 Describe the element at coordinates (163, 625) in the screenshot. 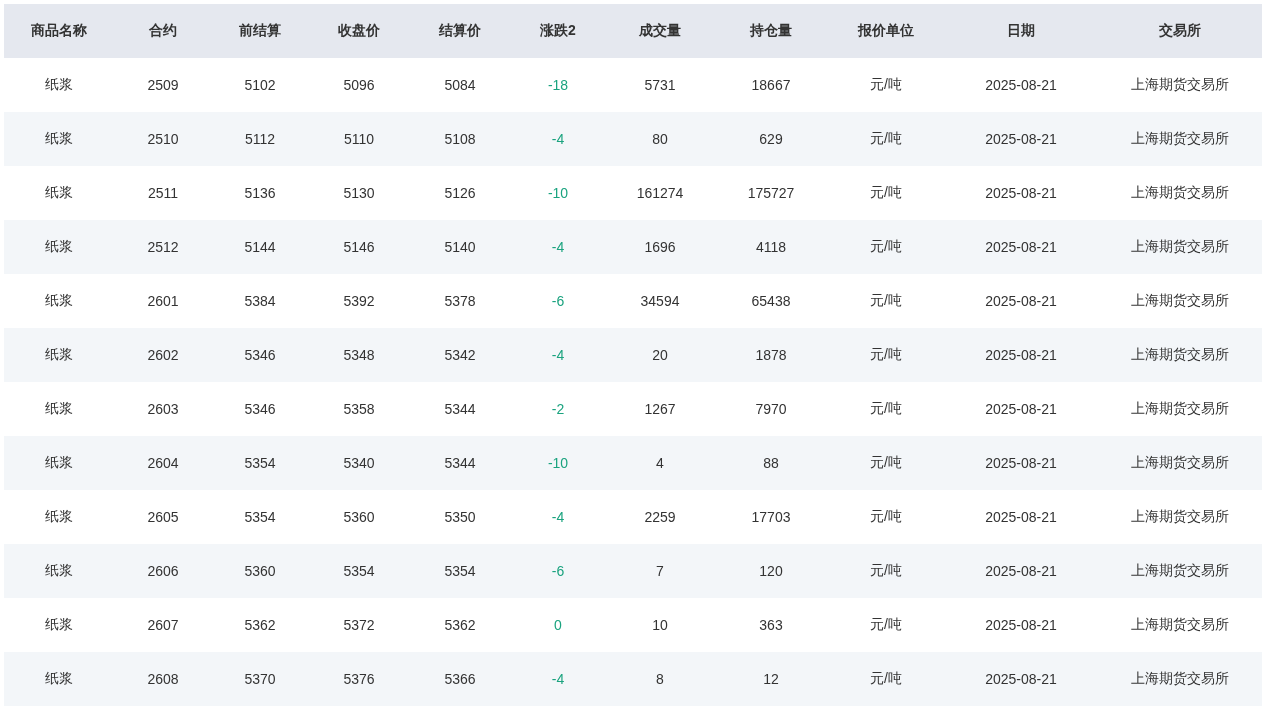

I see `table-cell-text: 2607` at that location.